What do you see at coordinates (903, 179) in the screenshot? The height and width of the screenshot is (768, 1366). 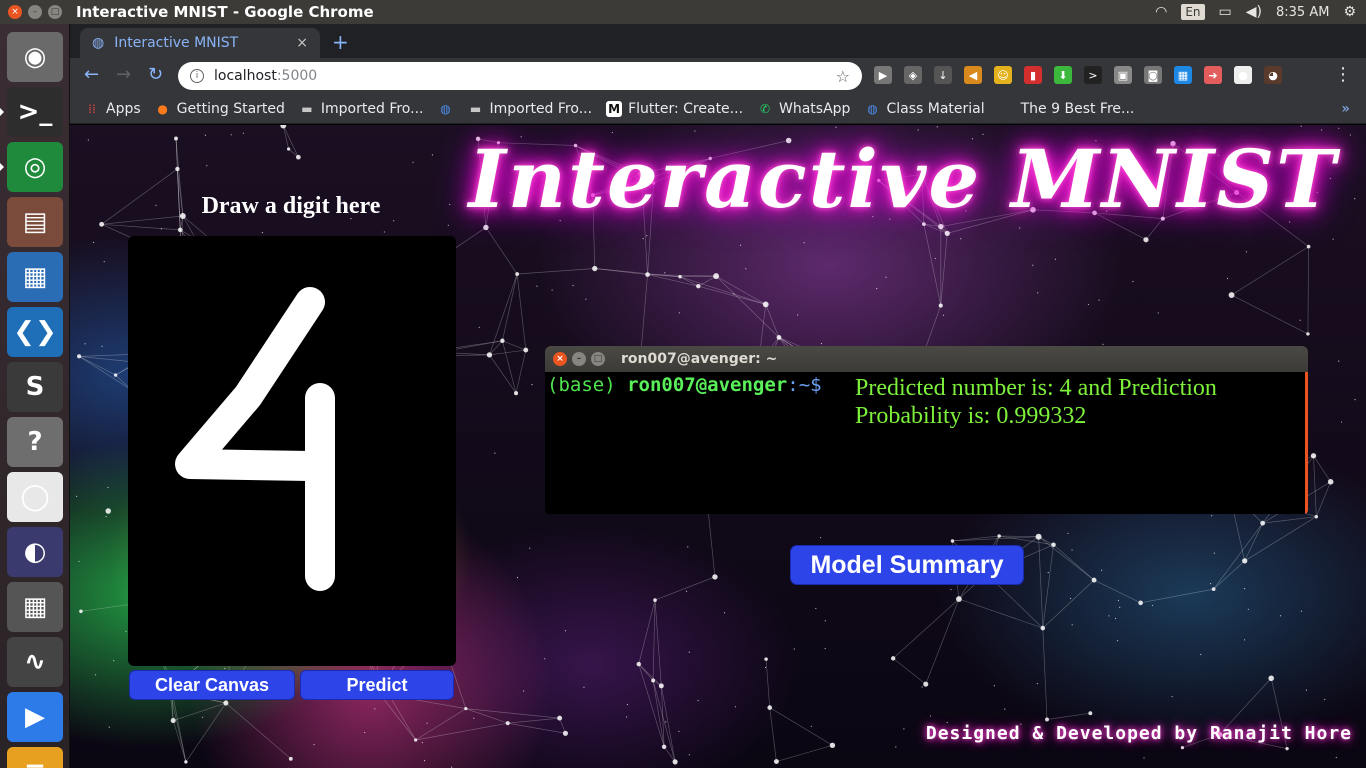 I see `page-title: Interactive MNIST` at bounding box center [903, 179].